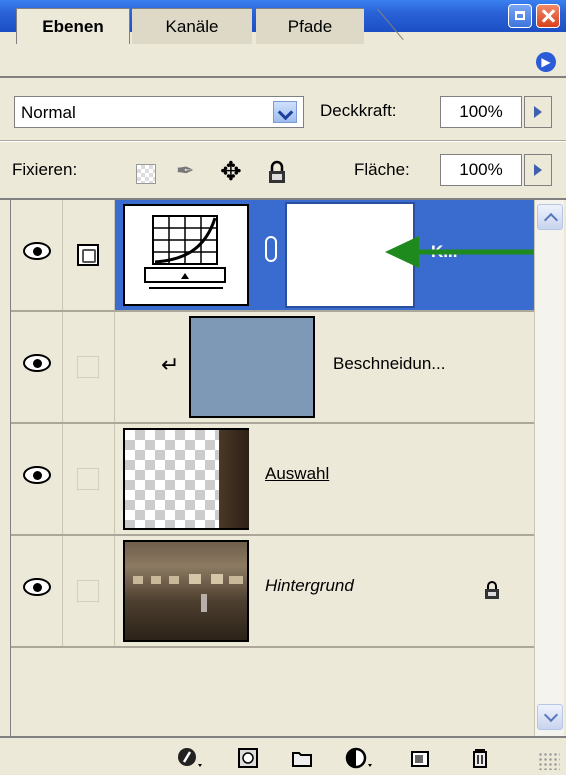 The width and height of the screenshot is (566, 775). I want to click on mask-link-icon, so click(88, 255).